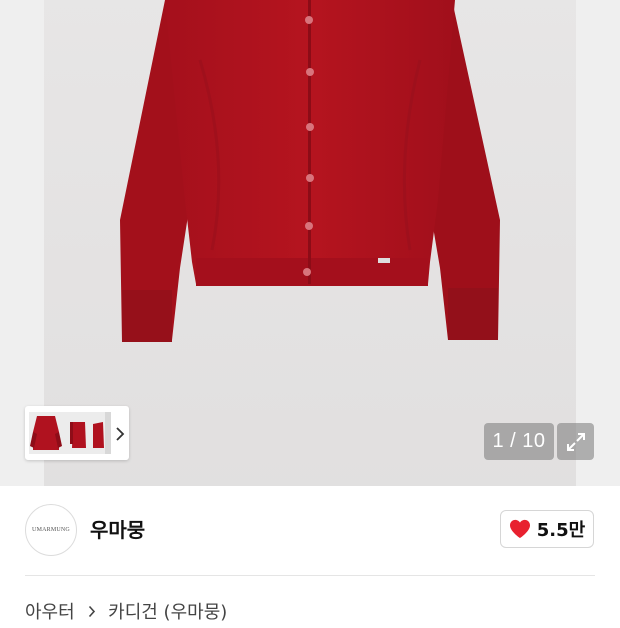 This screenshot has height=628, width=620. What do you see at coordinates (70, 433) in the screenshot?
I see `thumbnail-images` at bounding box center [70, 433].